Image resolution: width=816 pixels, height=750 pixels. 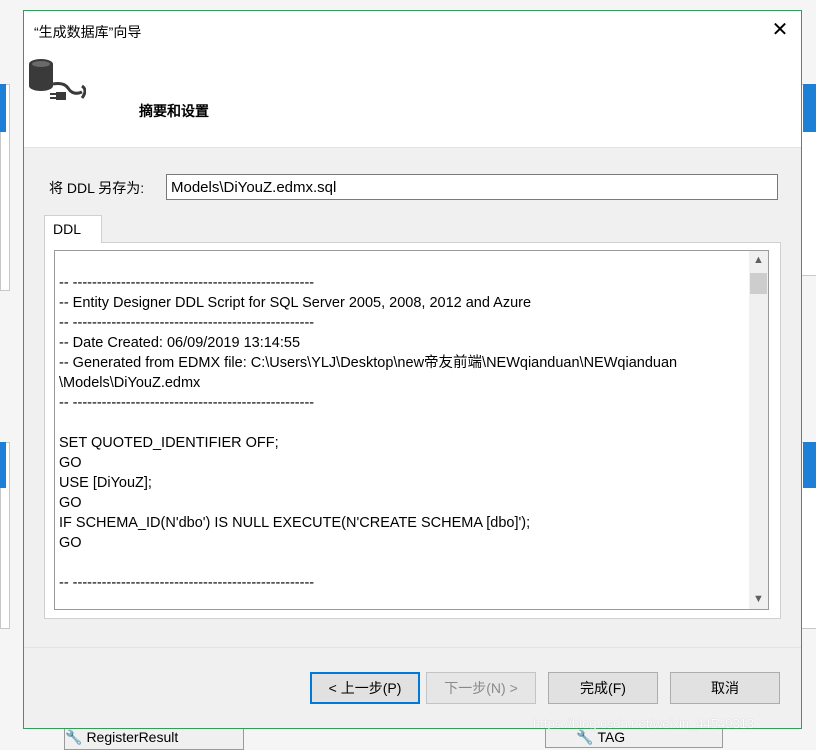 What do you see at coordinates (3, 465) in the screenshot?
I see `designer-entity-header-left-bottom` at bounding box center [3, 465].